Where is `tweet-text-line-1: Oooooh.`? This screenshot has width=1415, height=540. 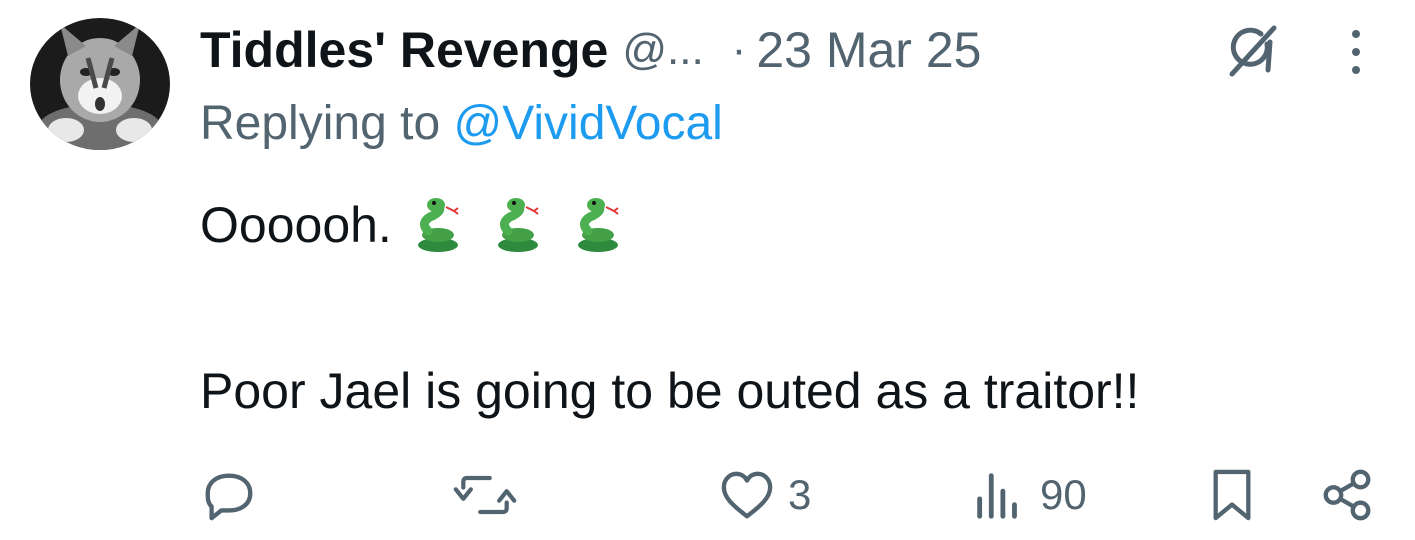 tweet-text-line-1: Oooooh. is located at coordinates (412, 225).